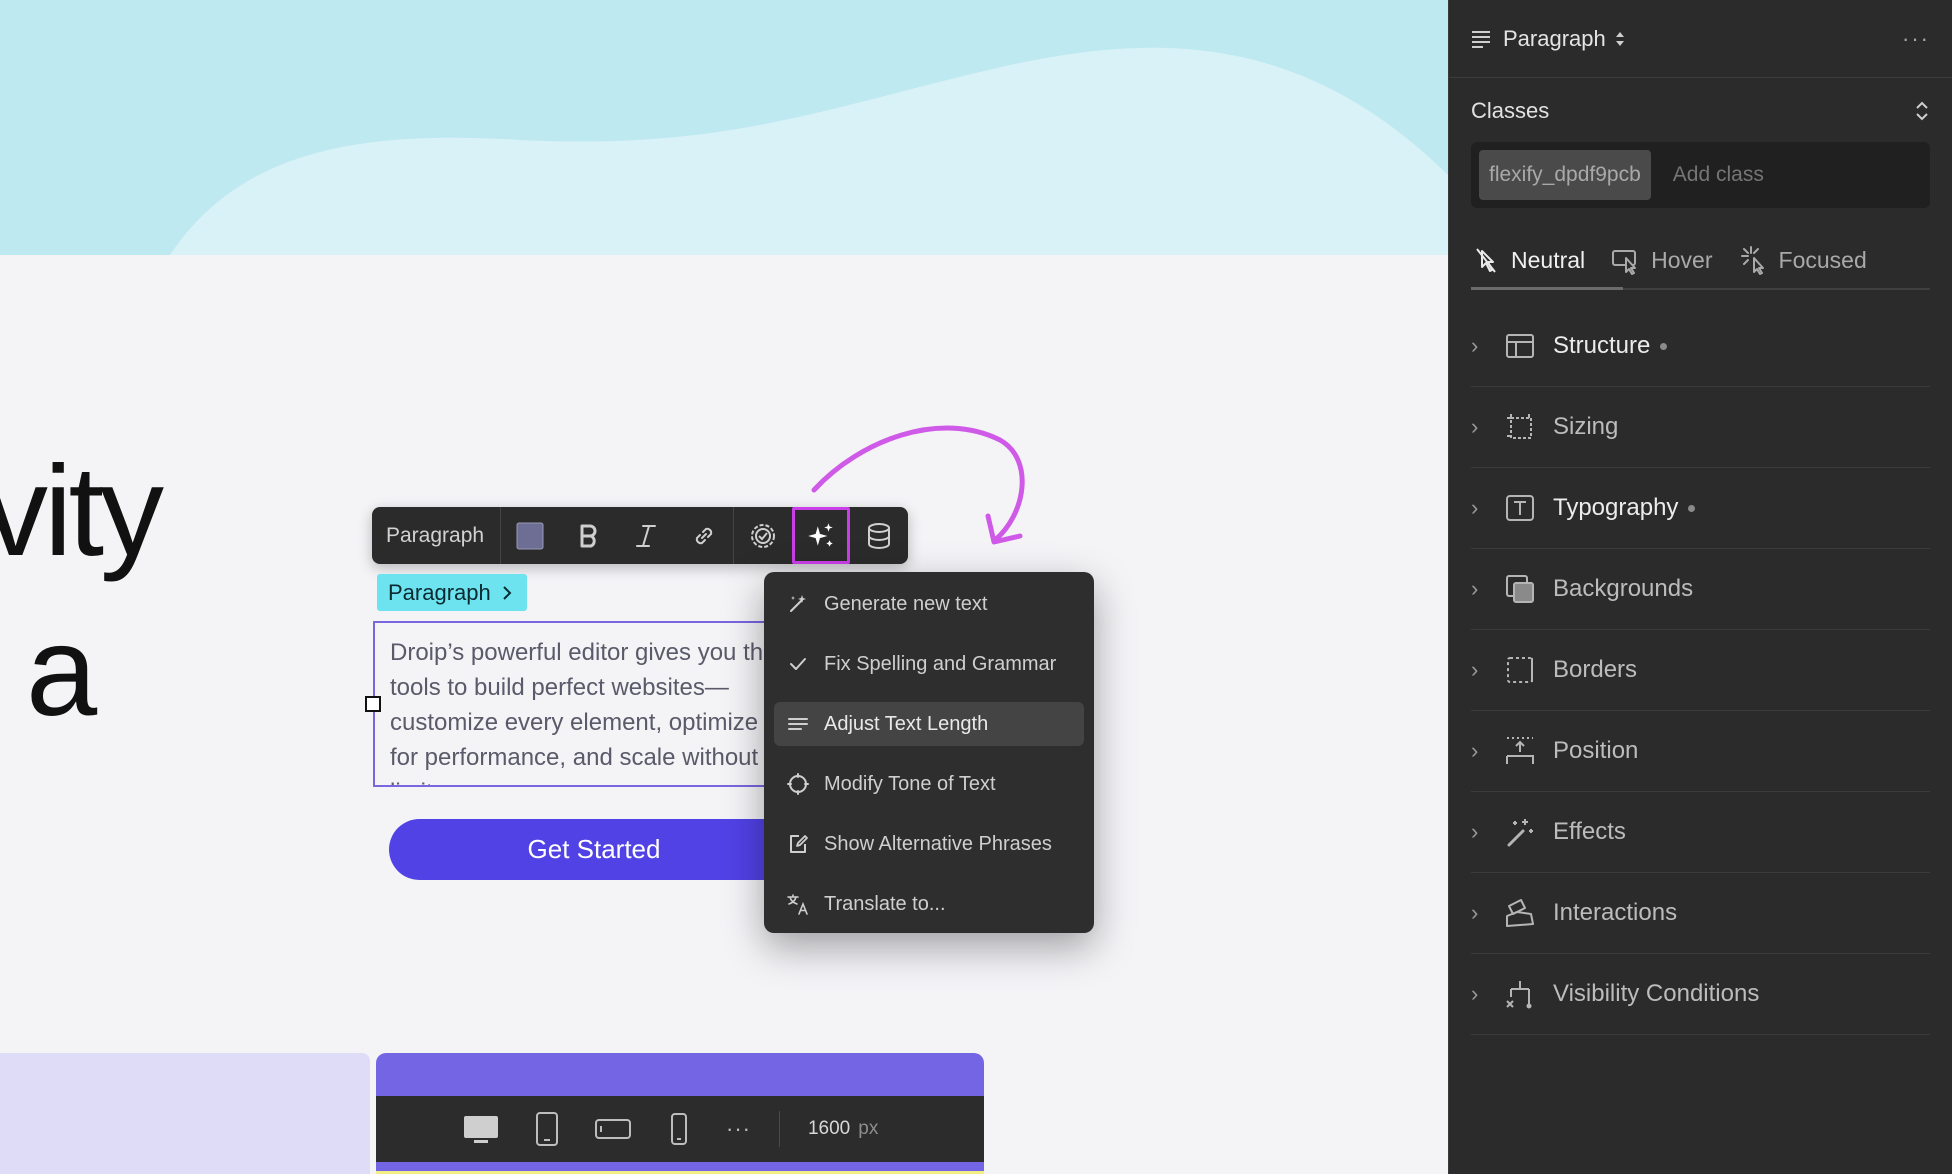  I want to click on dynamic-data-button, so click(879, 535).